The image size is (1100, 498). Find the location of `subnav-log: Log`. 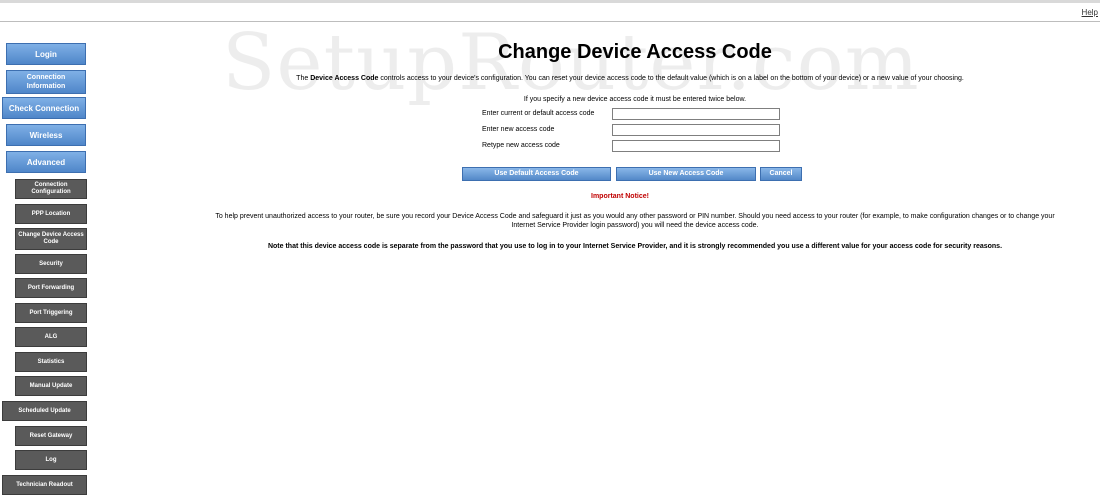

subnav-log: Log is located at coordinates (51, 460).